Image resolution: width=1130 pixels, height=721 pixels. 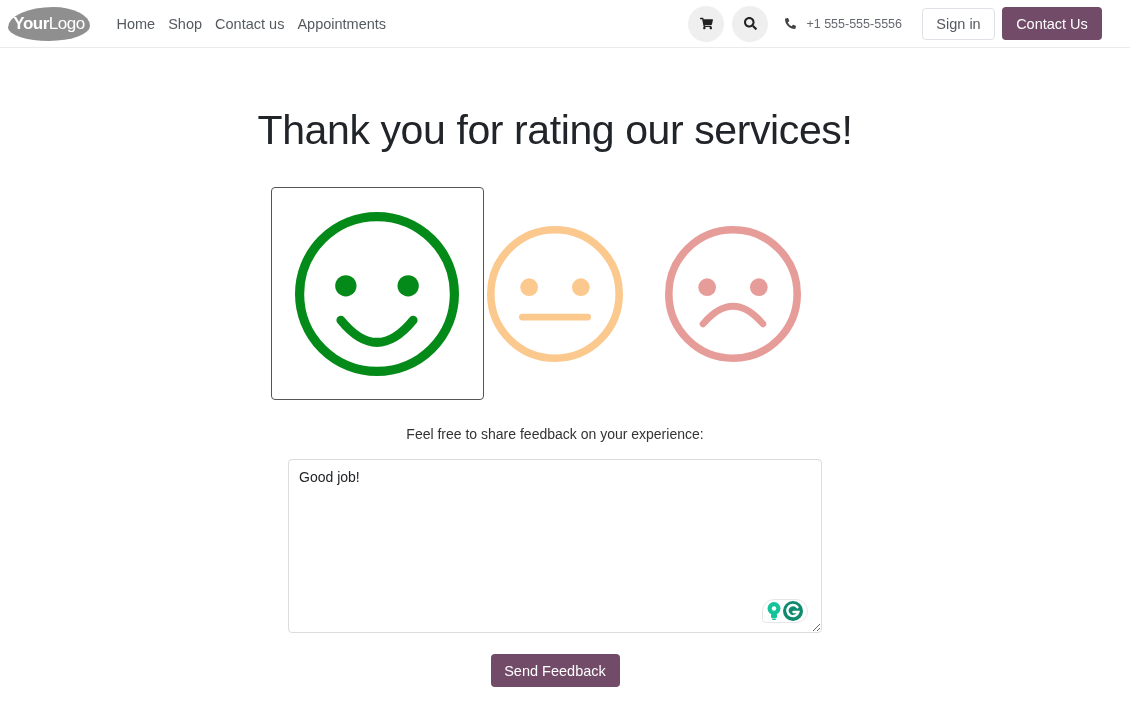 I want to click on search-button, so click(x=750, y=23).